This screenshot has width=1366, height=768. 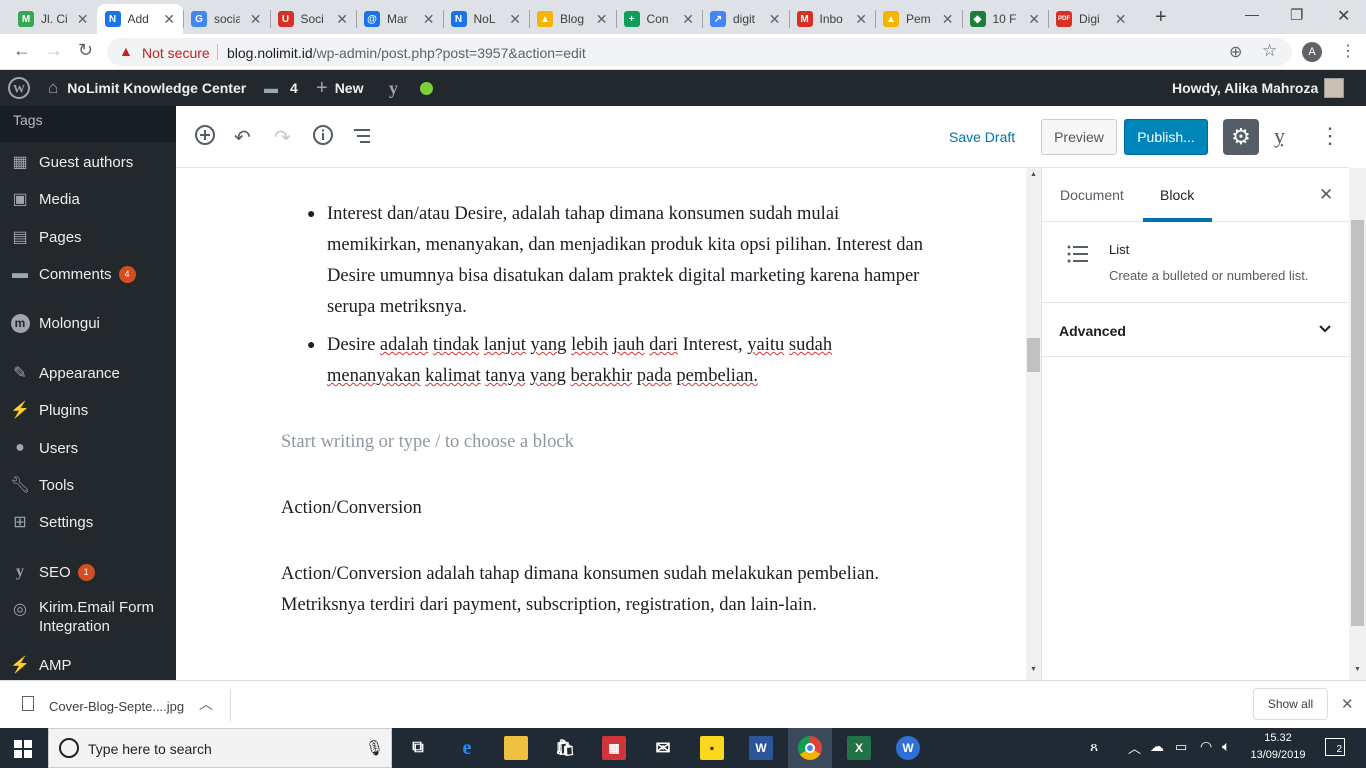 What do you see at coordinates (982, 137) in the screenshot?
I see `save-draft-button: Save Draft` at bounding box center [982, 137].